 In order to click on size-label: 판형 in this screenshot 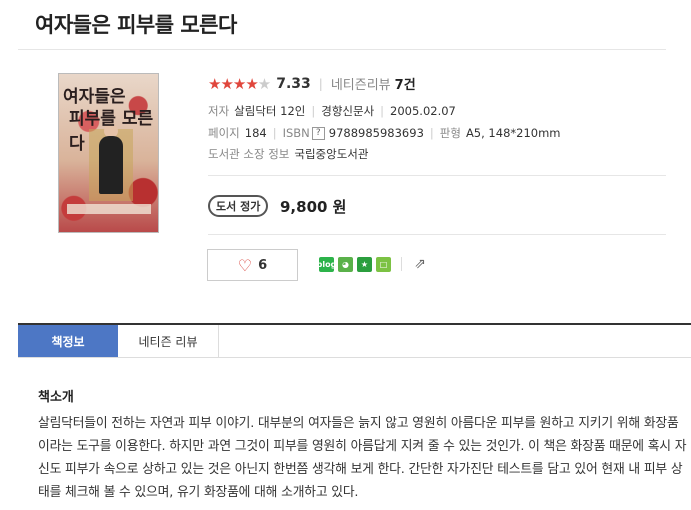, I will do `click(450, 133)`.